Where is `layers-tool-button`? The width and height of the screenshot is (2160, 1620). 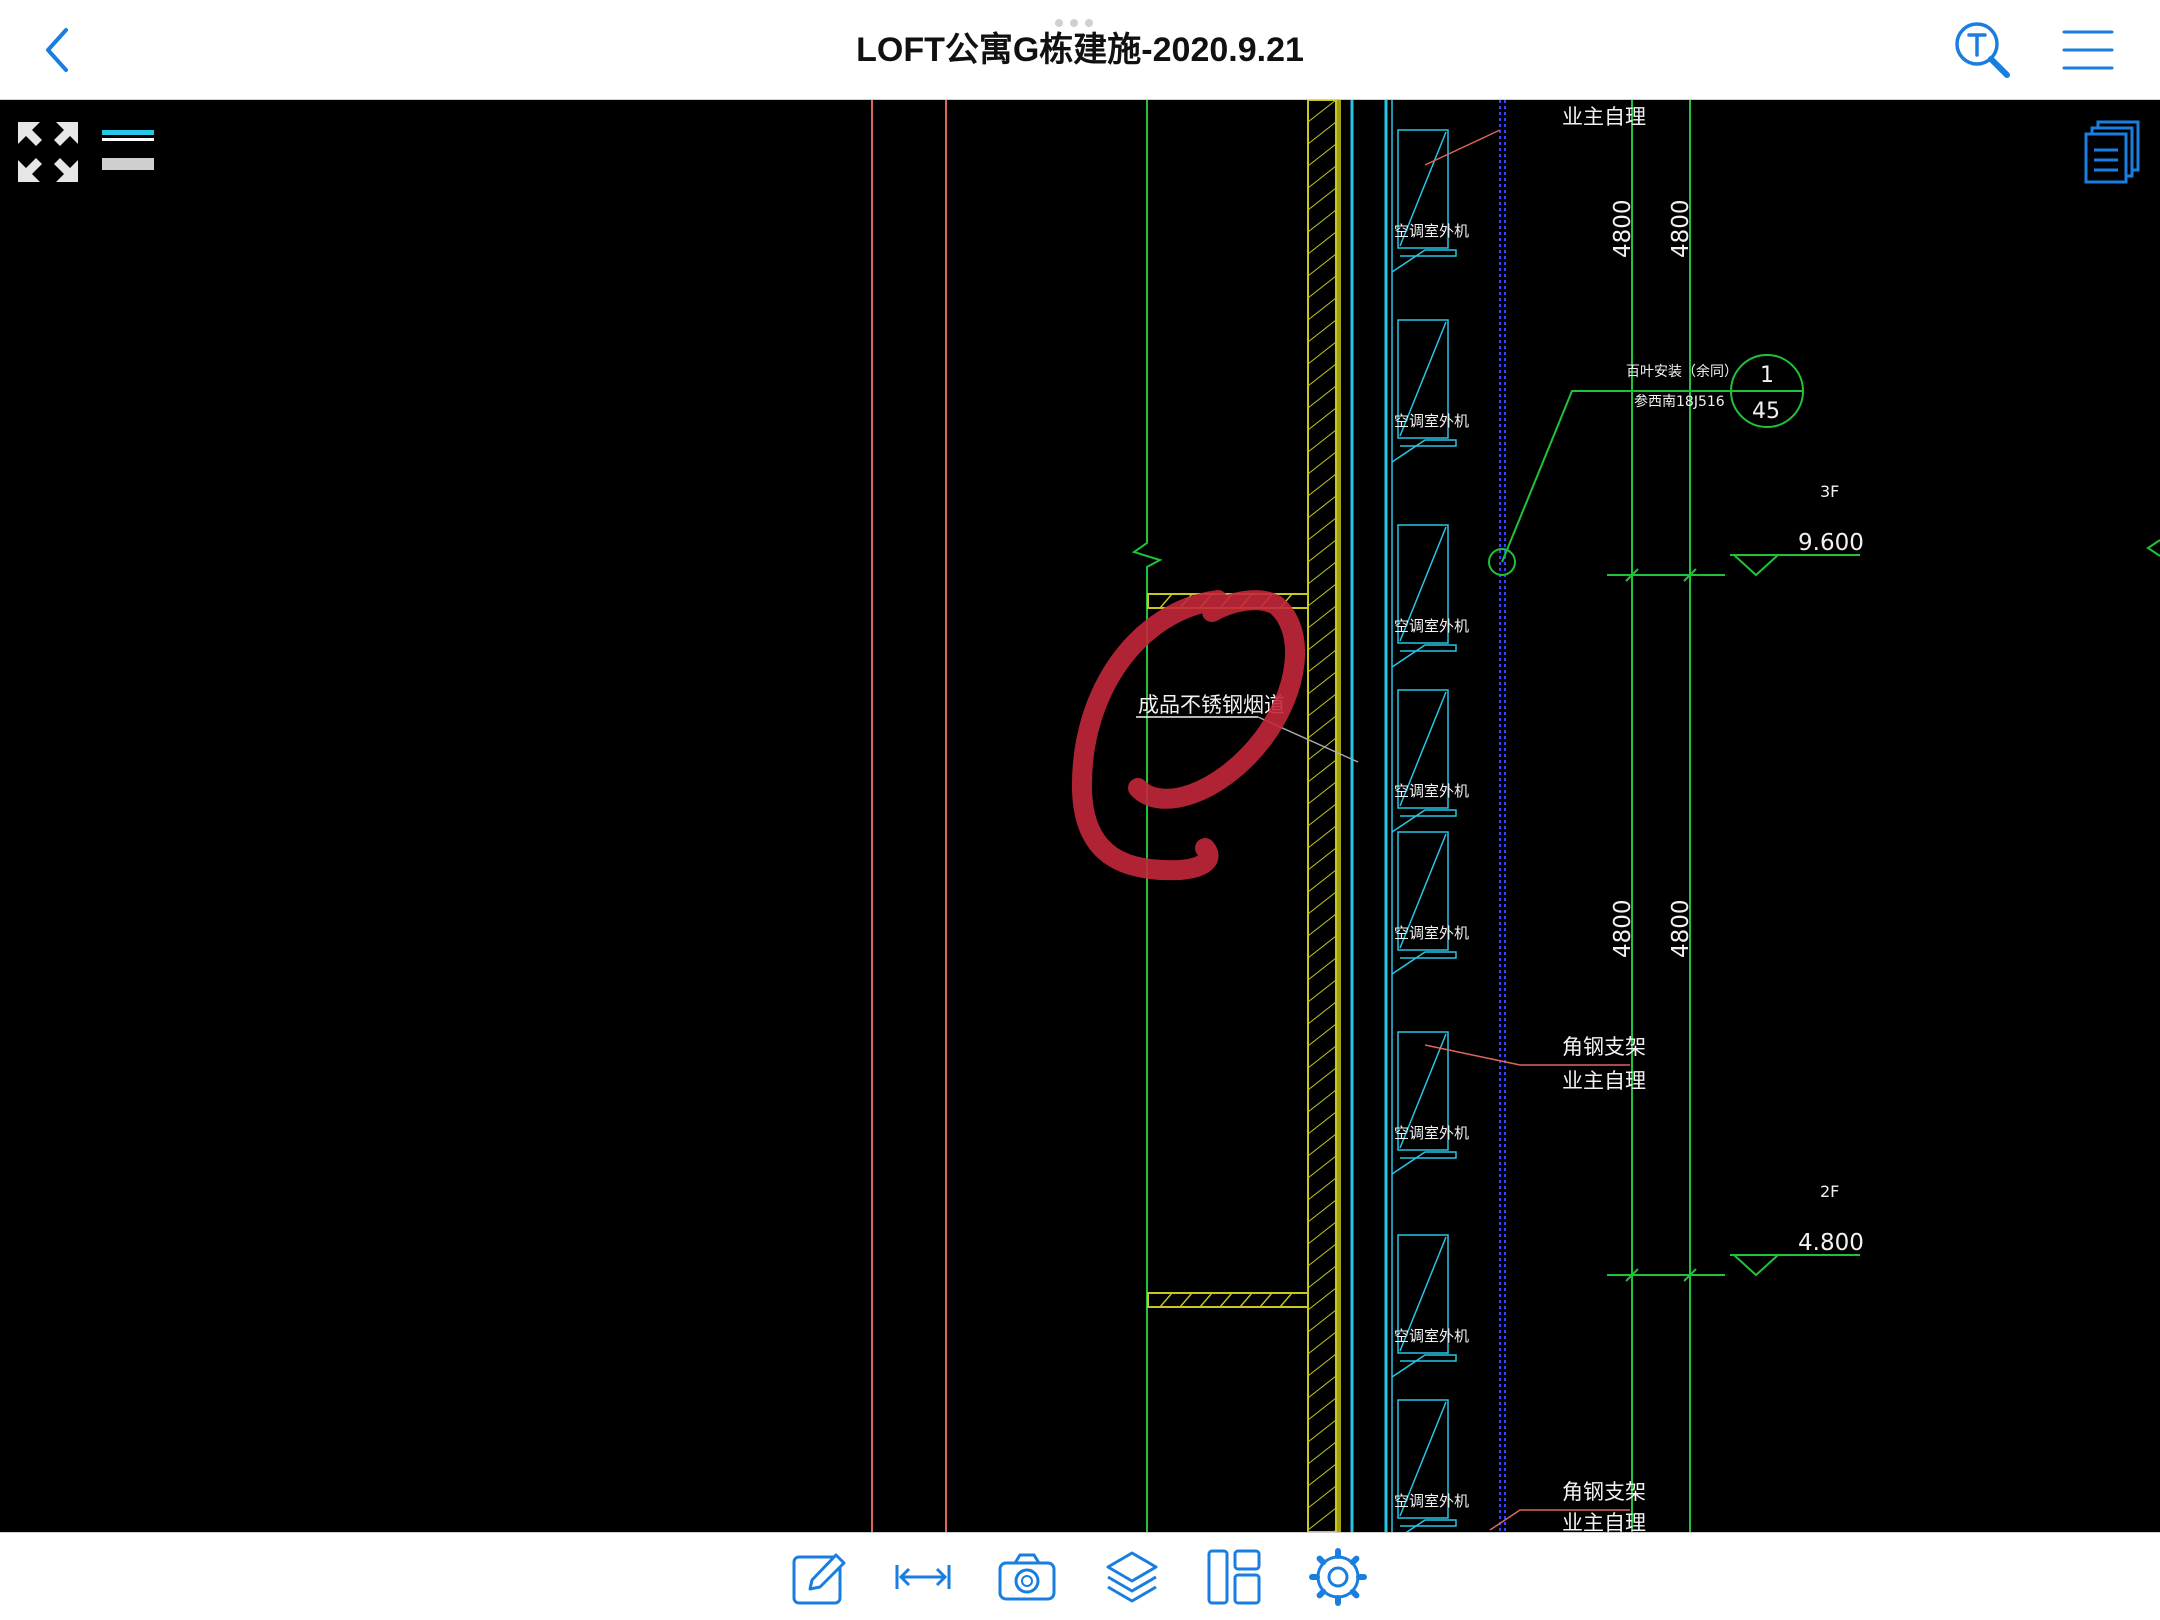
layers-tool-button is located at coordinates (1132, 1577).